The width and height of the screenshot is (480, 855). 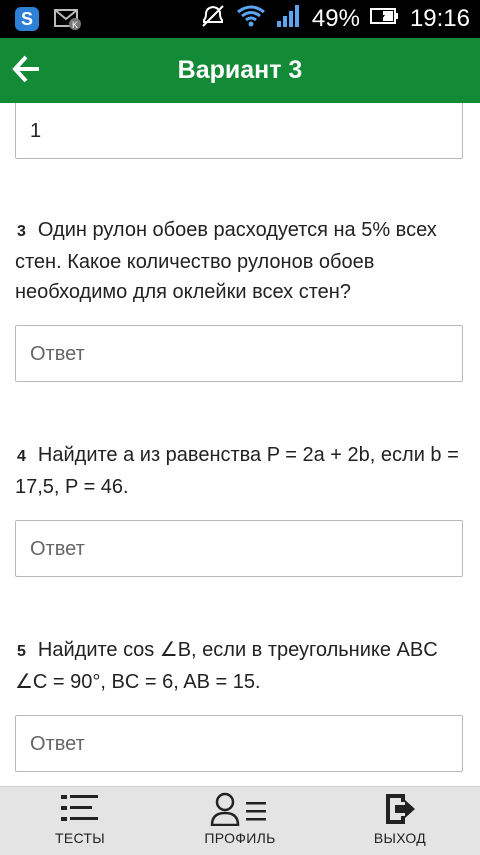 I want to click on app-bar: Вариант 3, so click(x=240, y=70).